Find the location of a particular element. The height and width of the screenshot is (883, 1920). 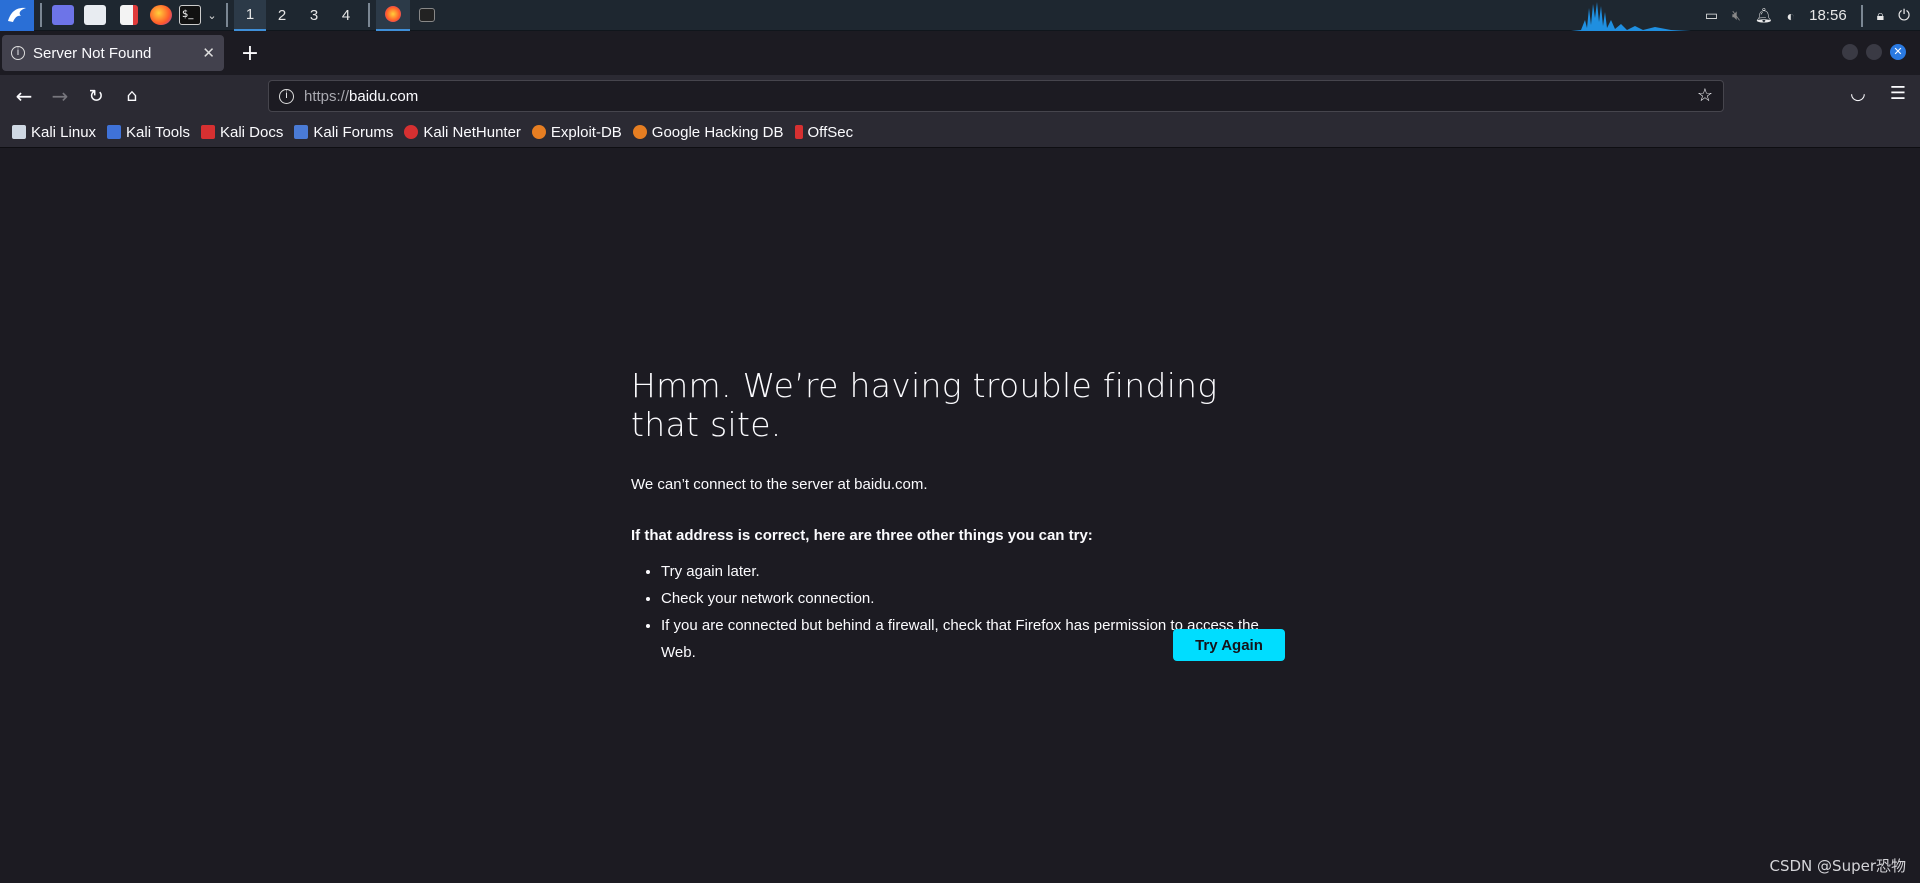

kali-menu-button is located at coordinates (17, 15).